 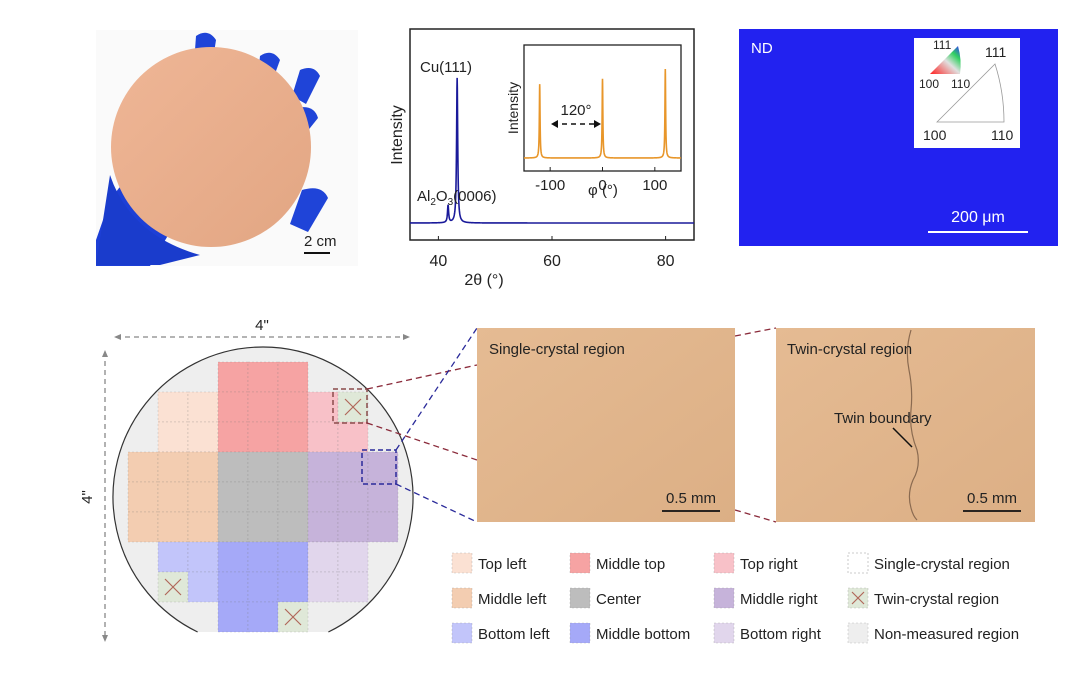 I want to click on ipf-small-111: 111, so click(x=942, y=45).